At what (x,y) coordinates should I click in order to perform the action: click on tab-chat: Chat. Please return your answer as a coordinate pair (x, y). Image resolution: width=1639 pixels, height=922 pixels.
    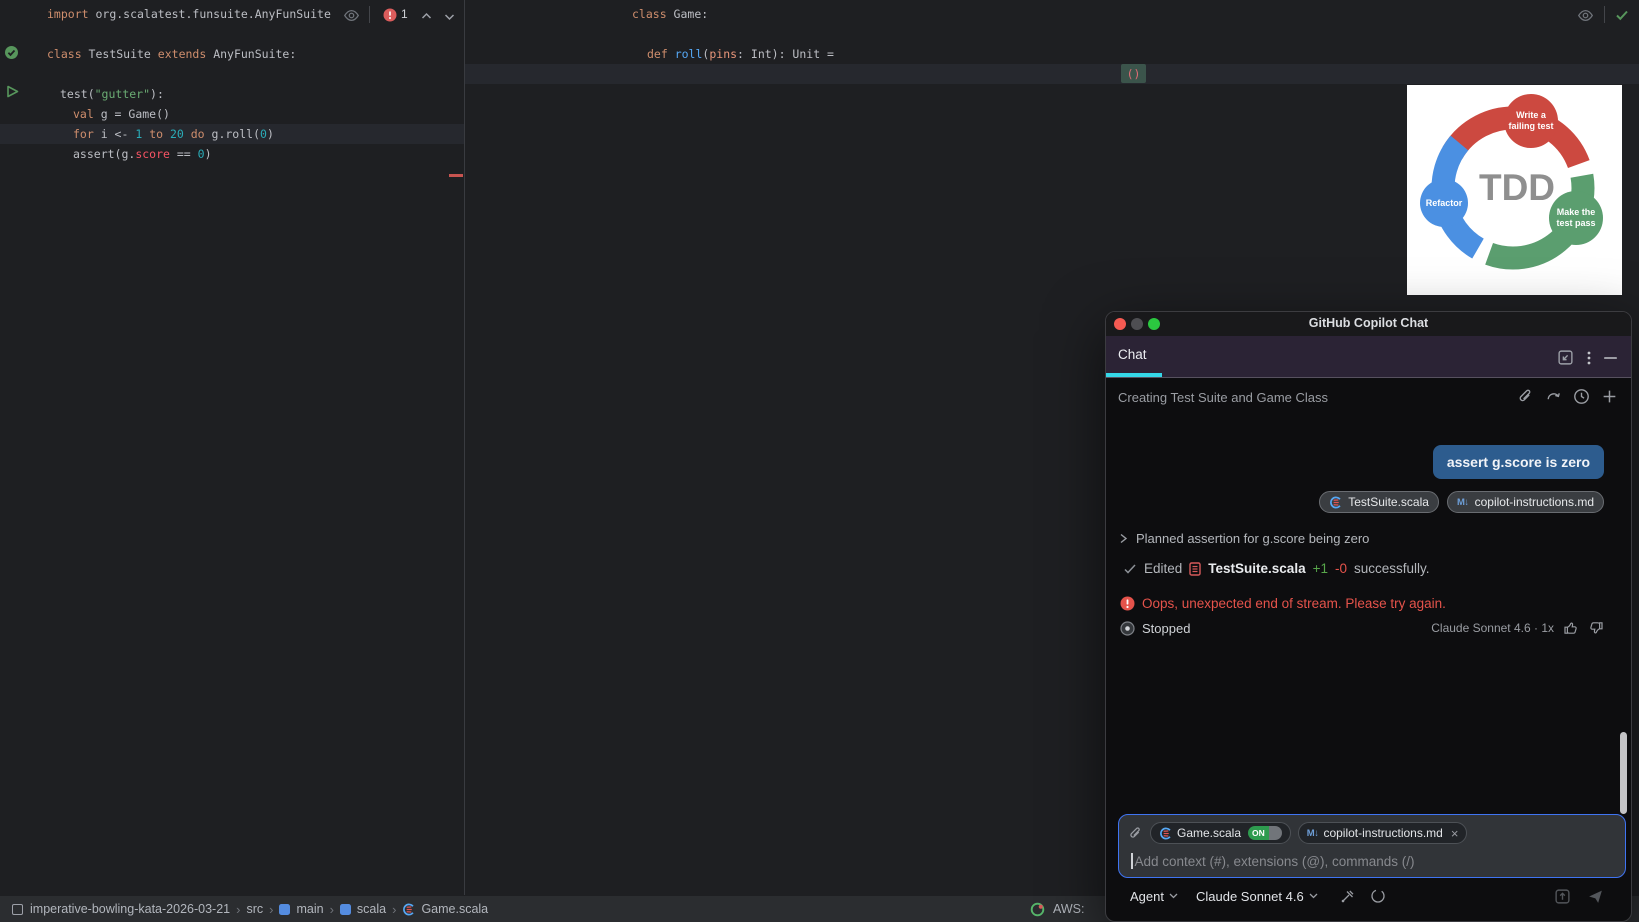
    Looking at the image, I should click on (1132, 354).